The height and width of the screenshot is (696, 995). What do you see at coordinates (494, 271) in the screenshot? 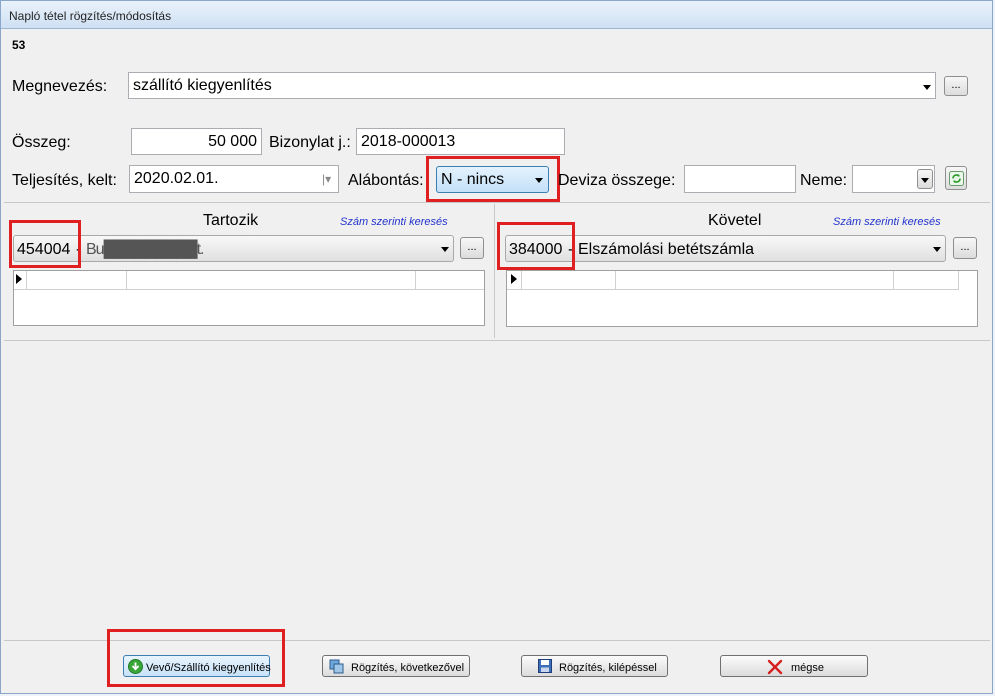
I see `section-divider-vertical` at bounding box center [494, 271].